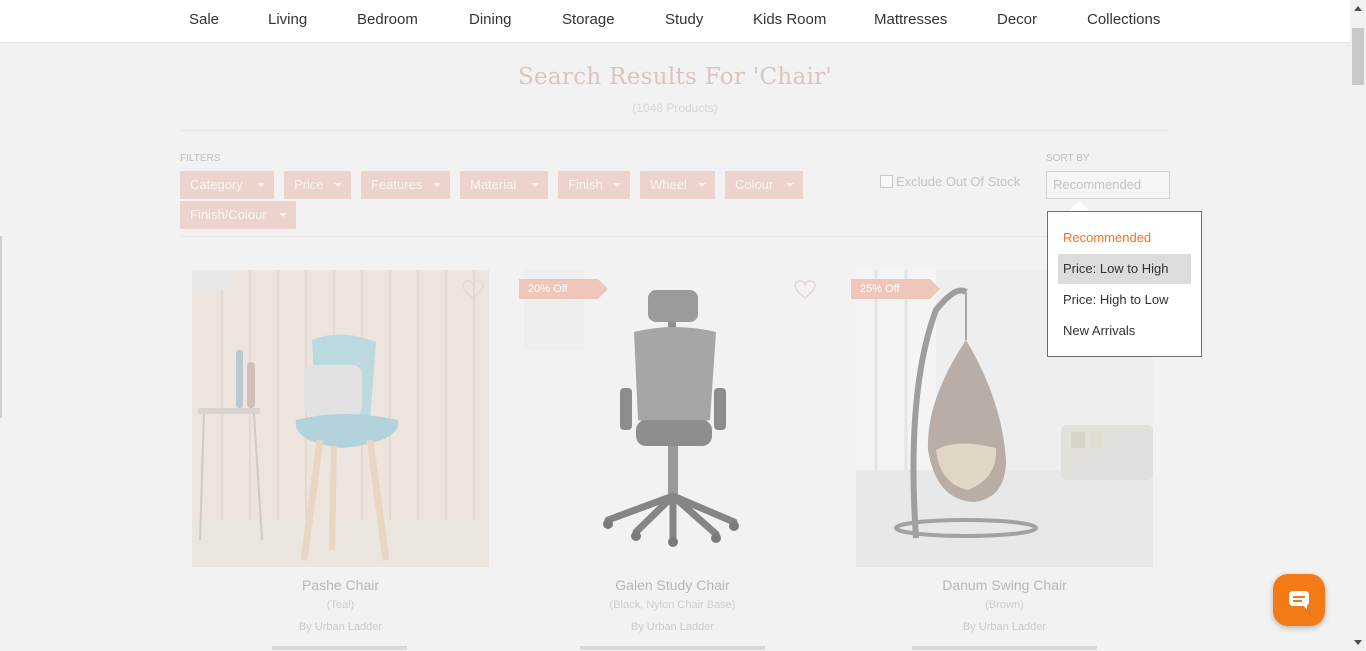  Describe the element at coordinates (397, 184) in the screenshot. I see `filter-label: Features` at that location.